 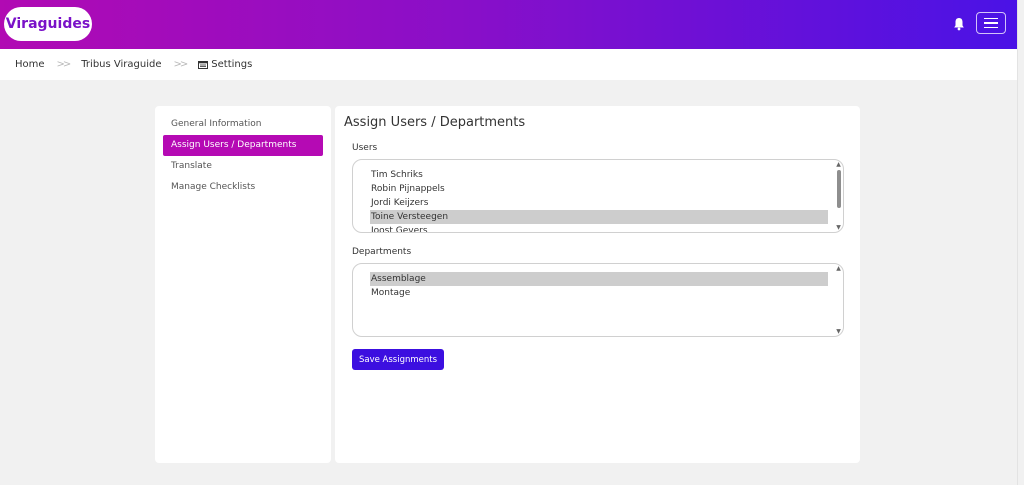 What do you see at coordinates (243, 187) in the screenshot?
I see `sidebar-item-manage-checklists: Manage Checklists` at bounding box center [243, 187].